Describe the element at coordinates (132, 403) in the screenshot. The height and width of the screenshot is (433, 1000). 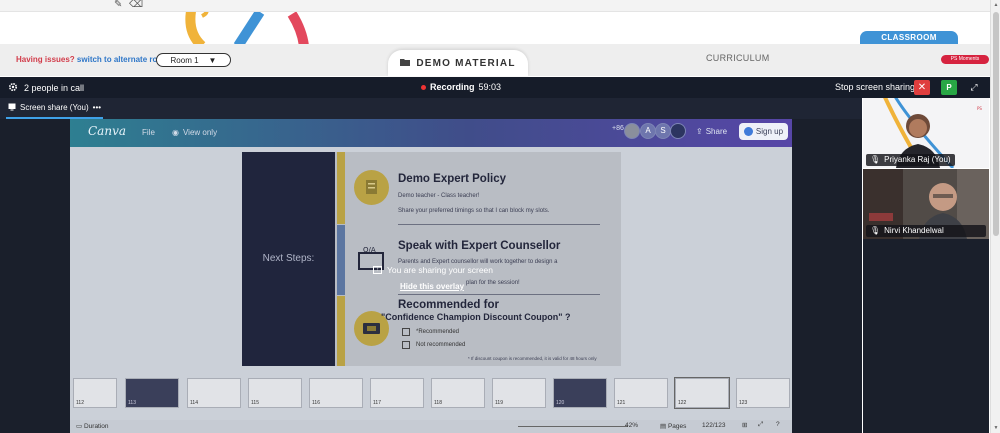
I see `thumbnail-number: 113` at that location.